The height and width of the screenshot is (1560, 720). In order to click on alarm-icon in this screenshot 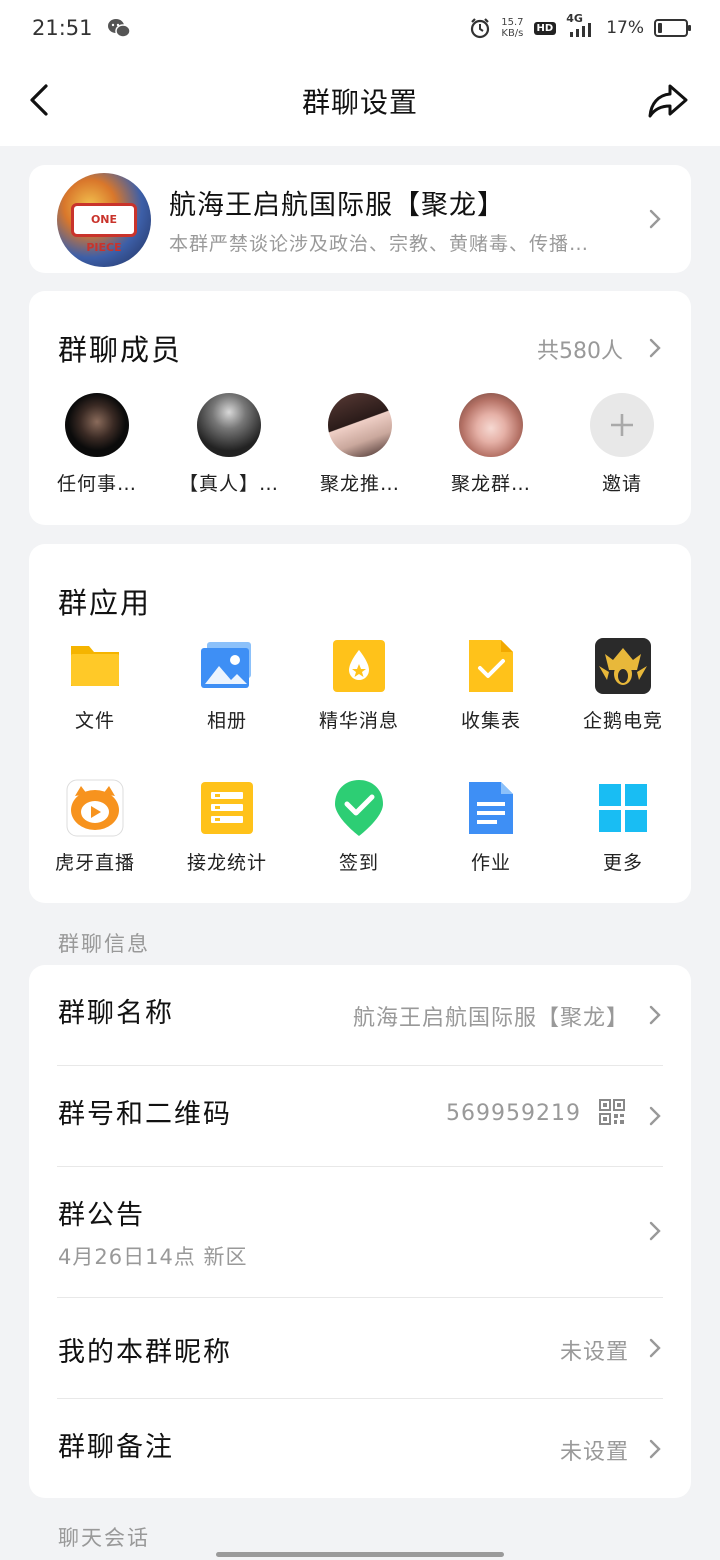, I will do `click(480, 28)`.